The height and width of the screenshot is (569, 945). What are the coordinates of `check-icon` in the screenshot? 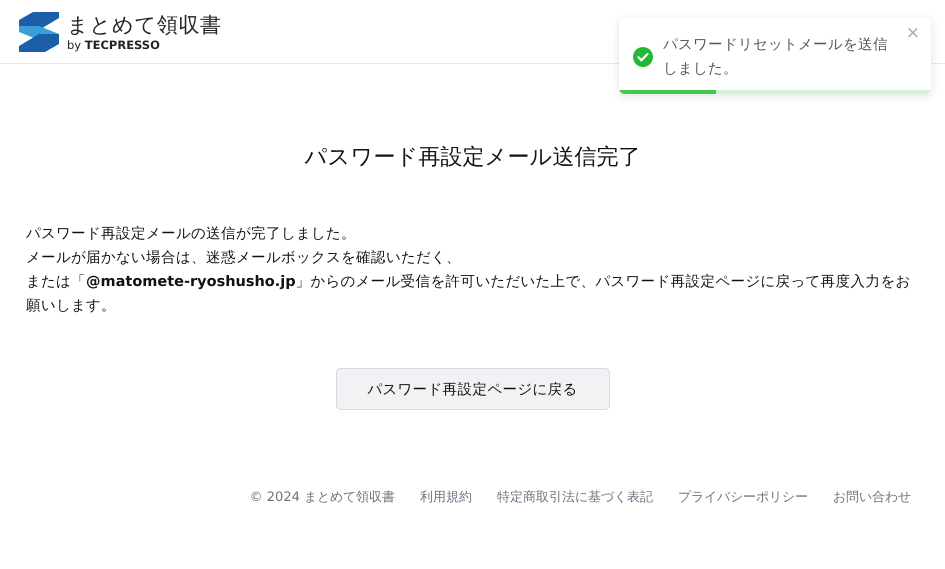 It's located at (643, 57).